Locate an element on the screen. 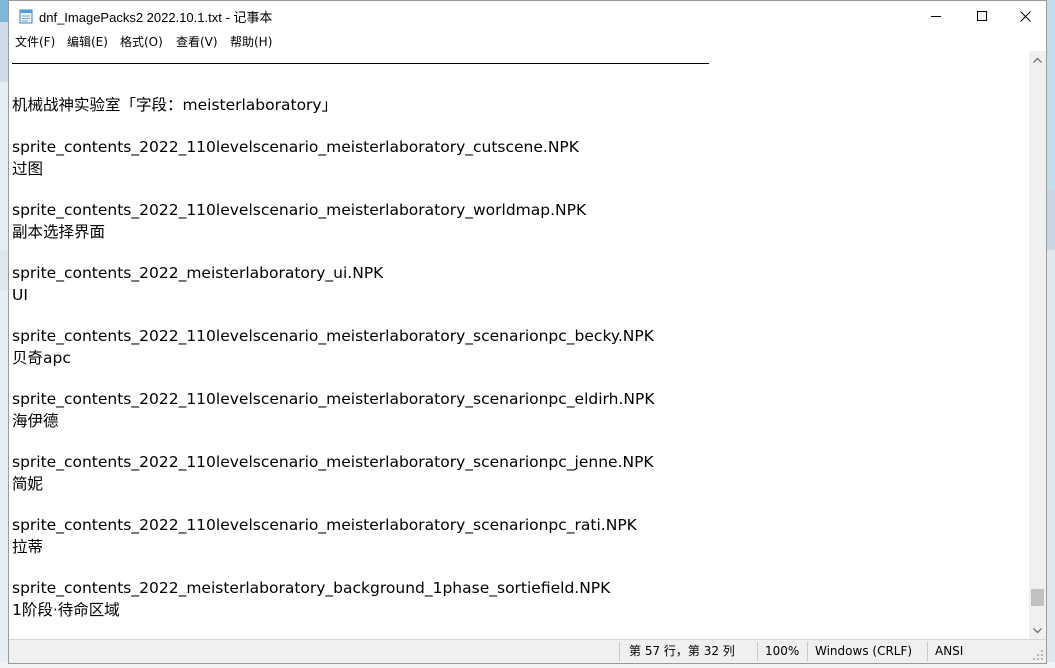 The width and height of the screenshot is (1055, 668). title-bar: dnf_ImagePacks2 2022.10.1.txt - 记事本 is located at coordinates (527, 16).